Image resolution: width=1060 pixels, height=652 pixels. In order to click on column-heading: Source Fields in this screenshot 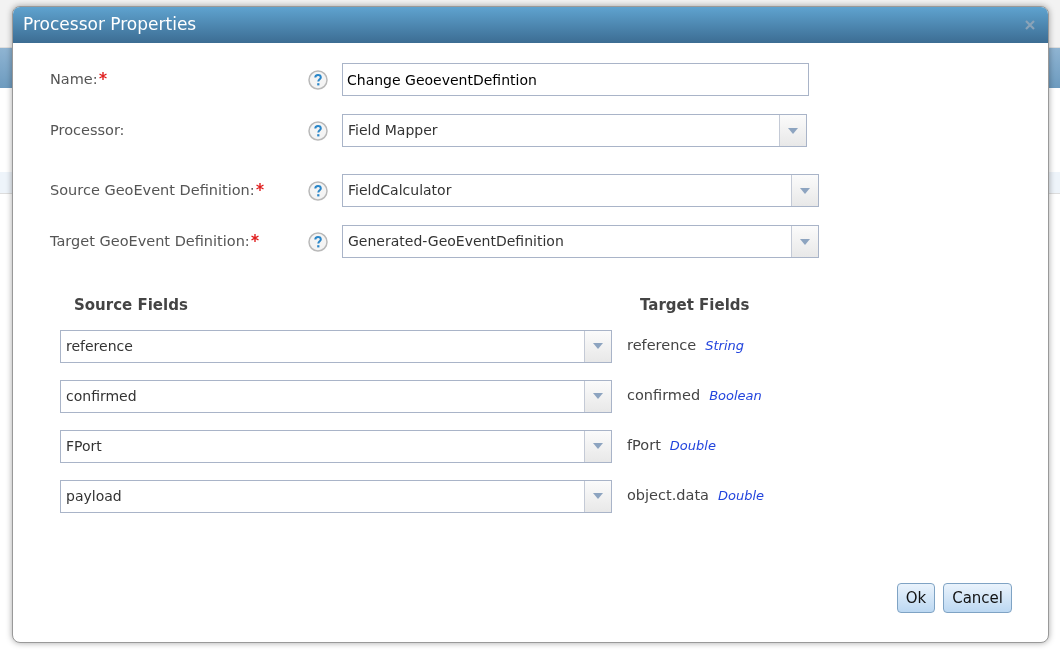, I will do `click(131, 305)`.